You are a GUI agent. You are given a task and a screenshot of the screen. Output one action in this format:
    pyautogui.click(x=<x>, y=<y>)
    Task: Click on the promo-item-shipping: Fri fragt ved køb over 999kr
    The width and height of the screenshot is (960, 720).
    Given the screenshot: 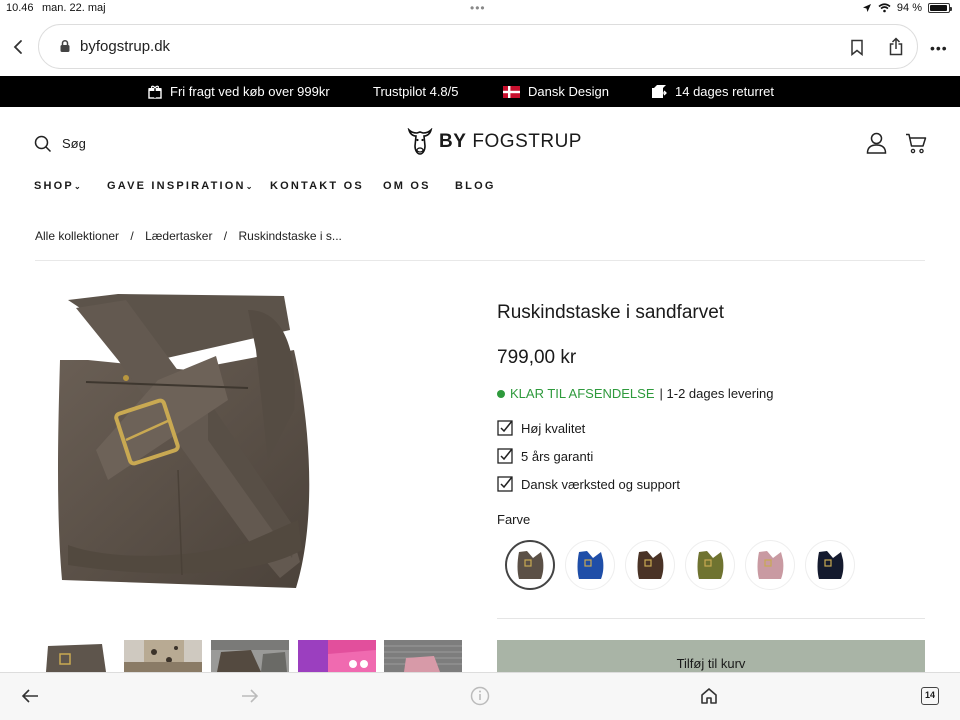 What is the action you would take?
    pyautogui.click(x=239, y=91)
    